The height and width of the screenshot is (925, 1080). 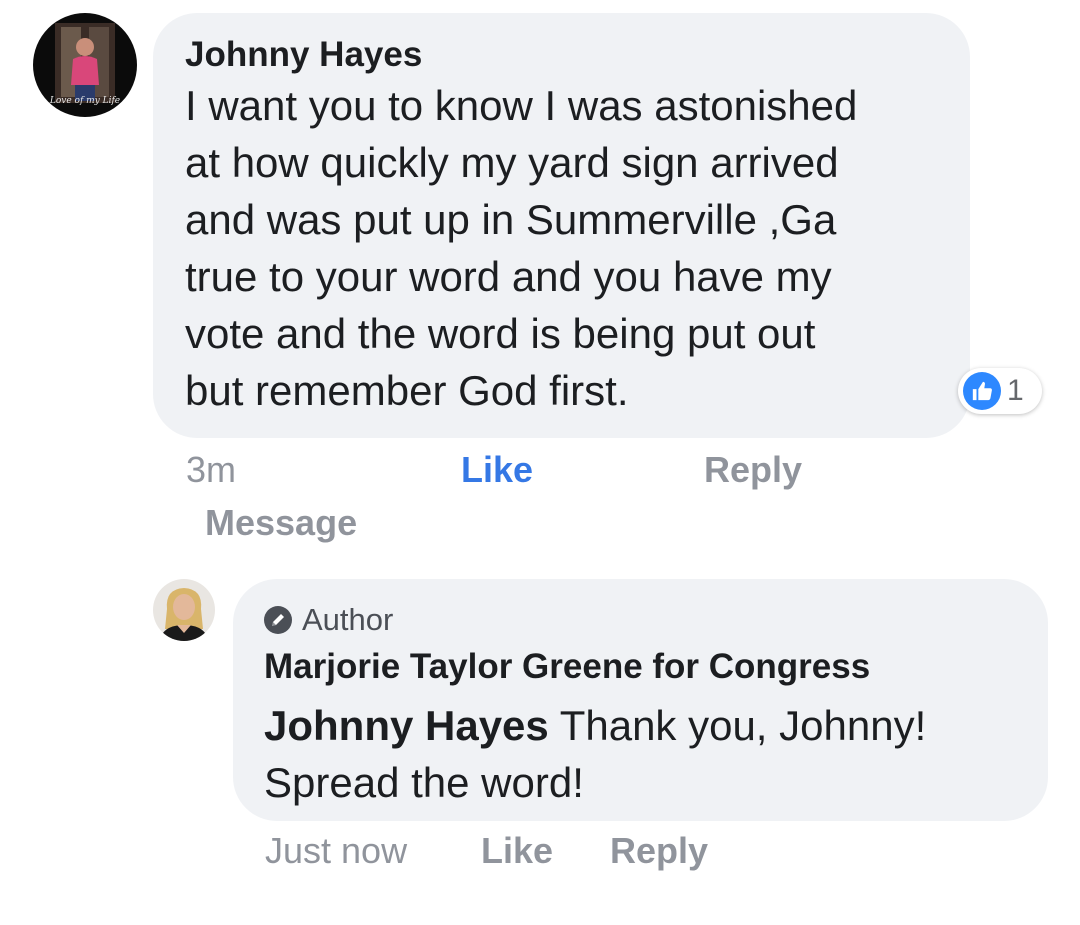 I want to click on reply-timestamp: Just now, so click(x=336, y=851).